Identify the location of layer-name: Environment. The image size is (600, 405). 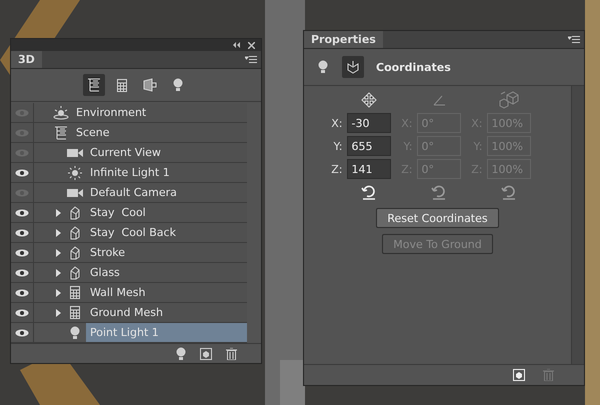
(111, 113).